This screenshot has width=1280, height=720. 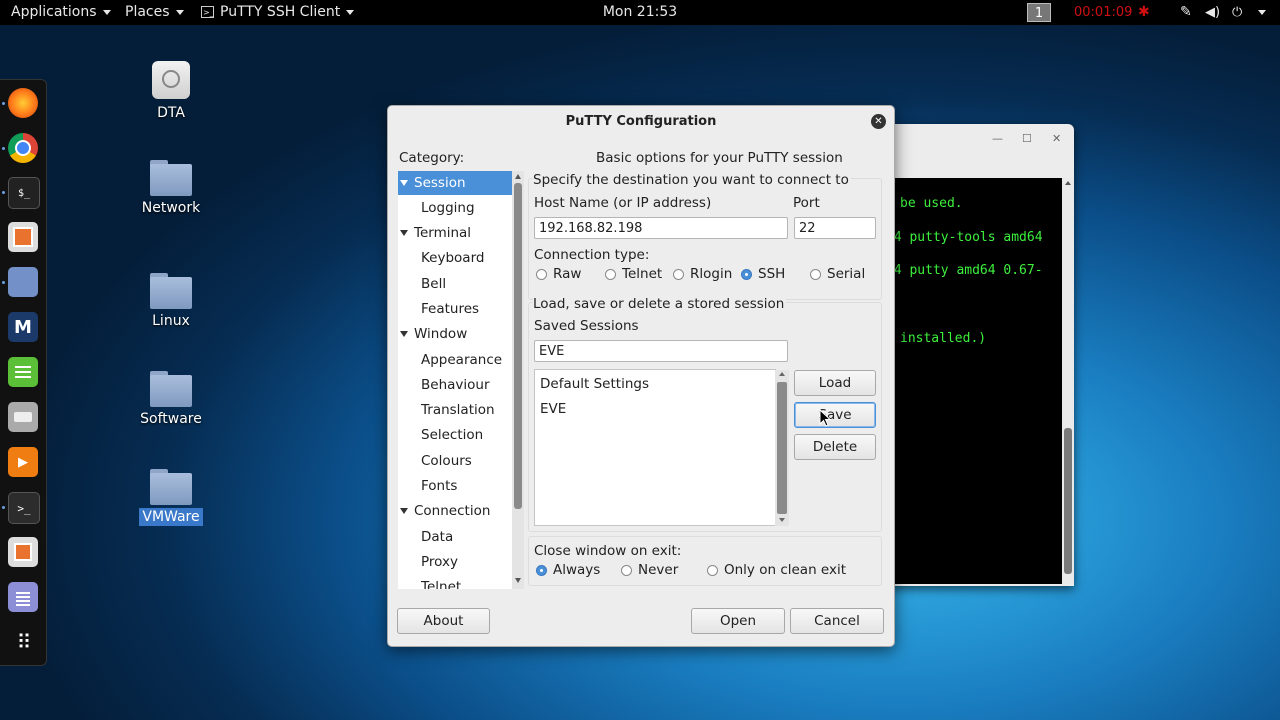 What do you see at coordinates (23, 237) in the screenshot?
I see `app-icon` at bounding box center [23, 237].